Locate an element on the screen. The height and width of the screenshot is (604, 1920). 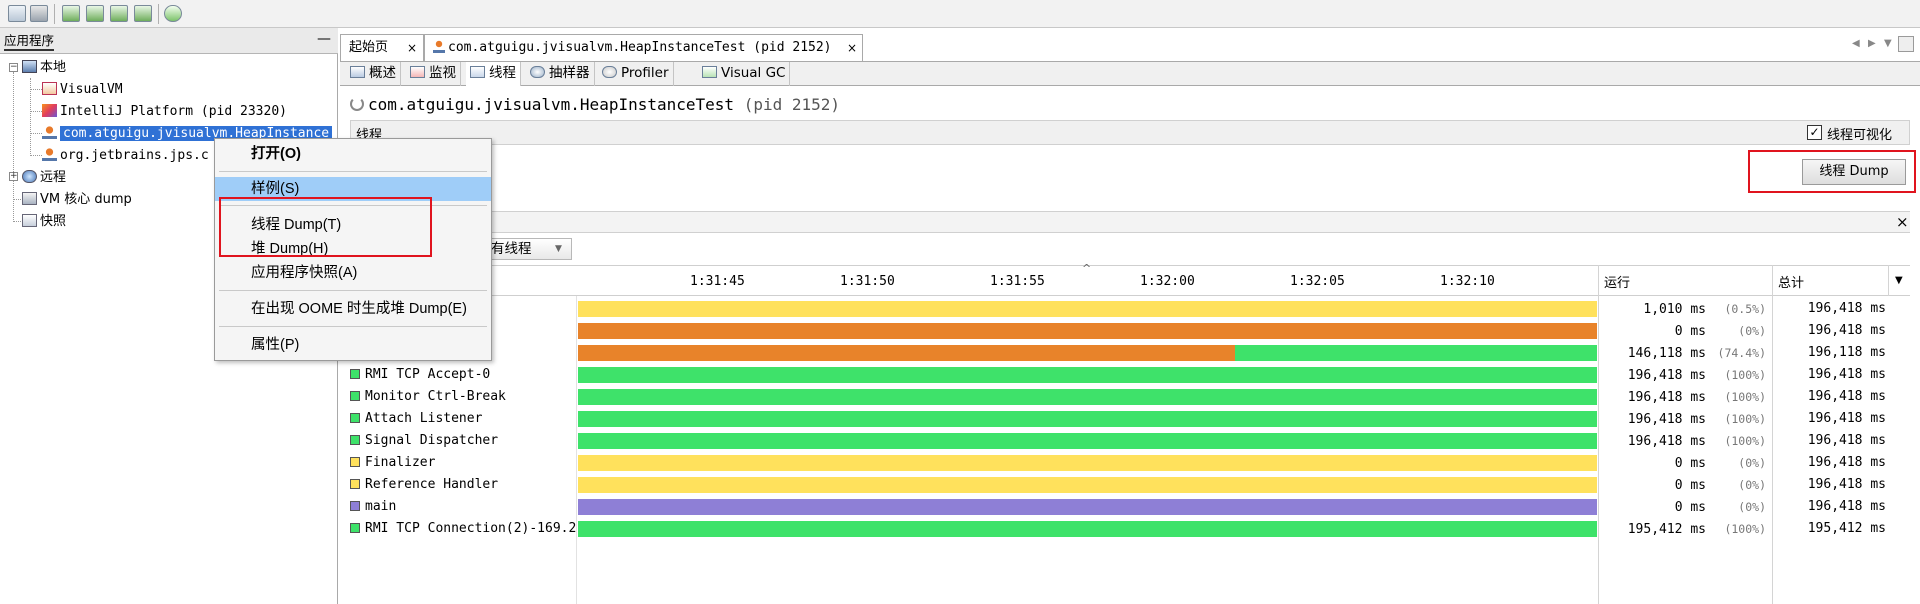
thread-name: RMI TCP Accept-0 is located at coordinates (463, 375).